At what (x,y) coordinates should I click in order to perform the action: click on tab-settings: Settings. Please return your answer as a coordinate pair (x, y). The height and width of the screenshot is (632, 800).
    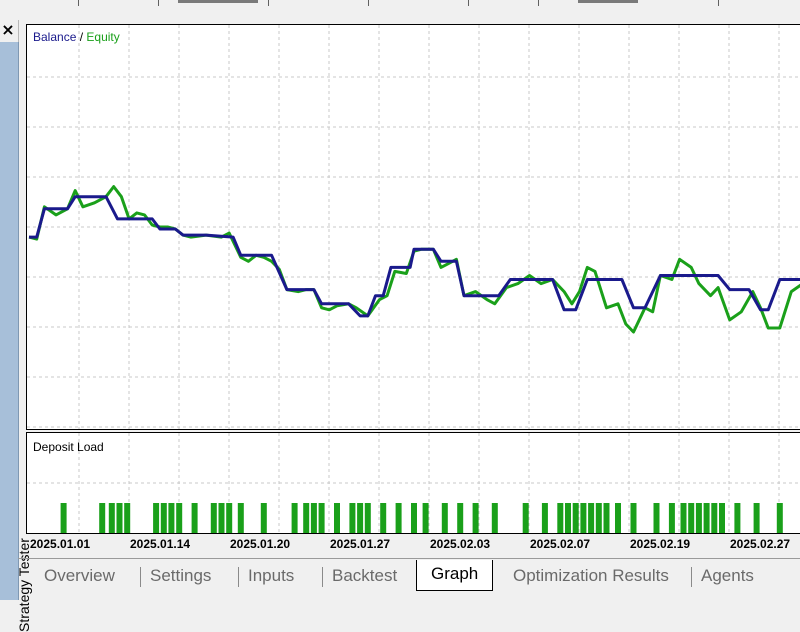
    Looking at the image, I should click on (180, 576).